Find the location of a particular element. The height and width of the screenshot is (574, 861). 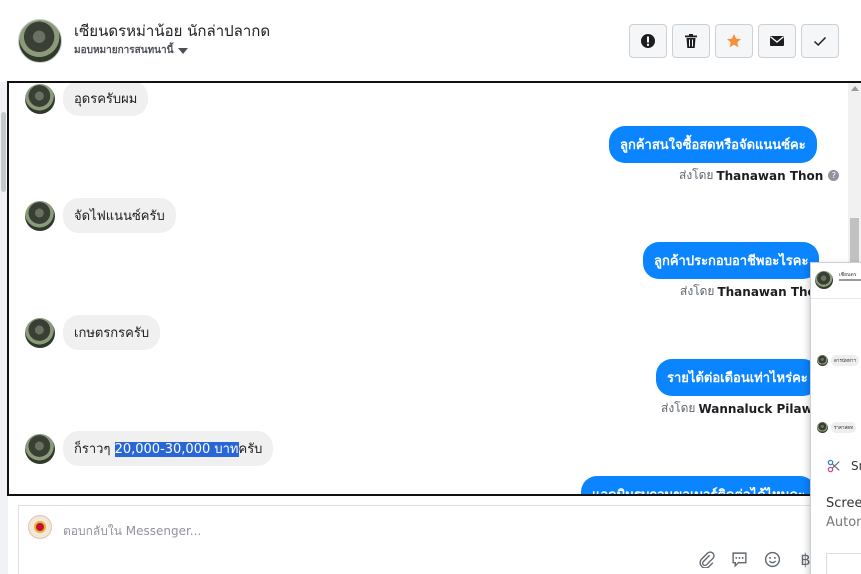

contact-avatar is located at coordinates (40, 41).